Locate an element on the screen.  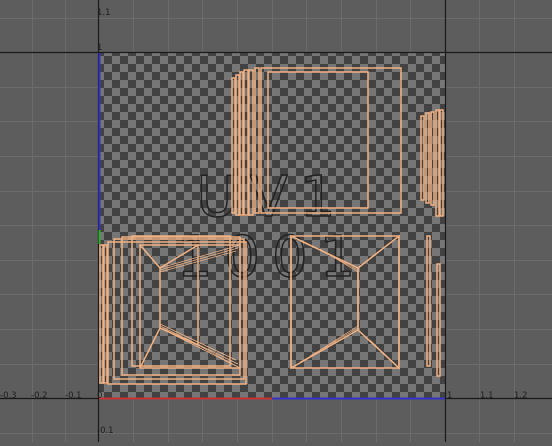
v-label-1: 1 is located at coordinates (99, 48).